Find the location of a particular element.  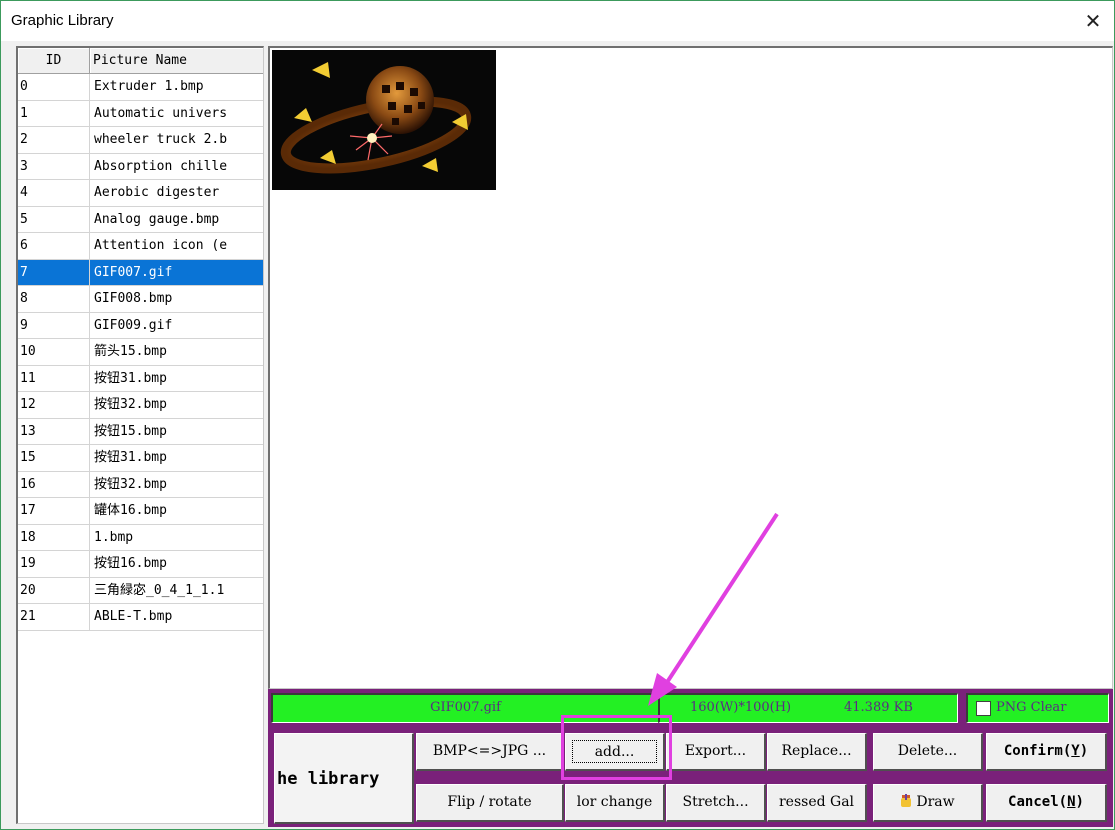

row-id: 5 is located at coordinates (54, 219).